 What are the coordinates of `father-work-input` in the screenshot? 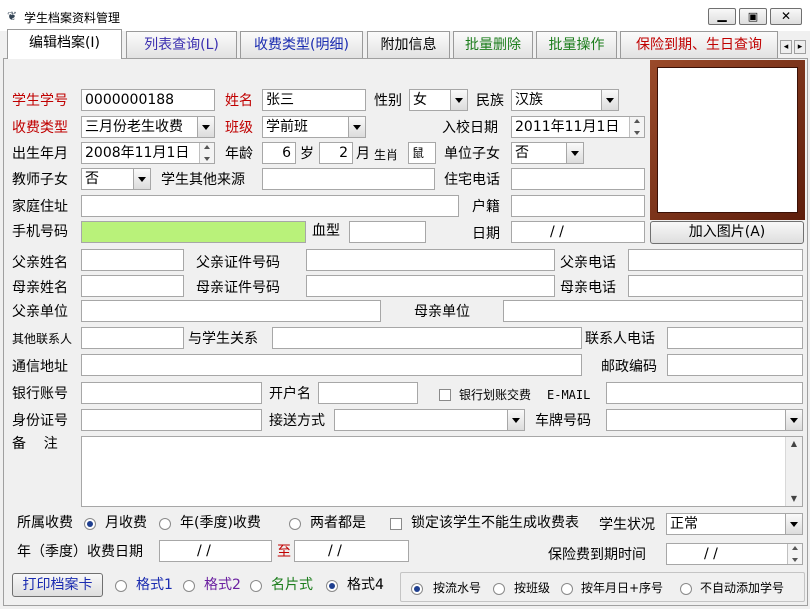 It's located at (231, 311).